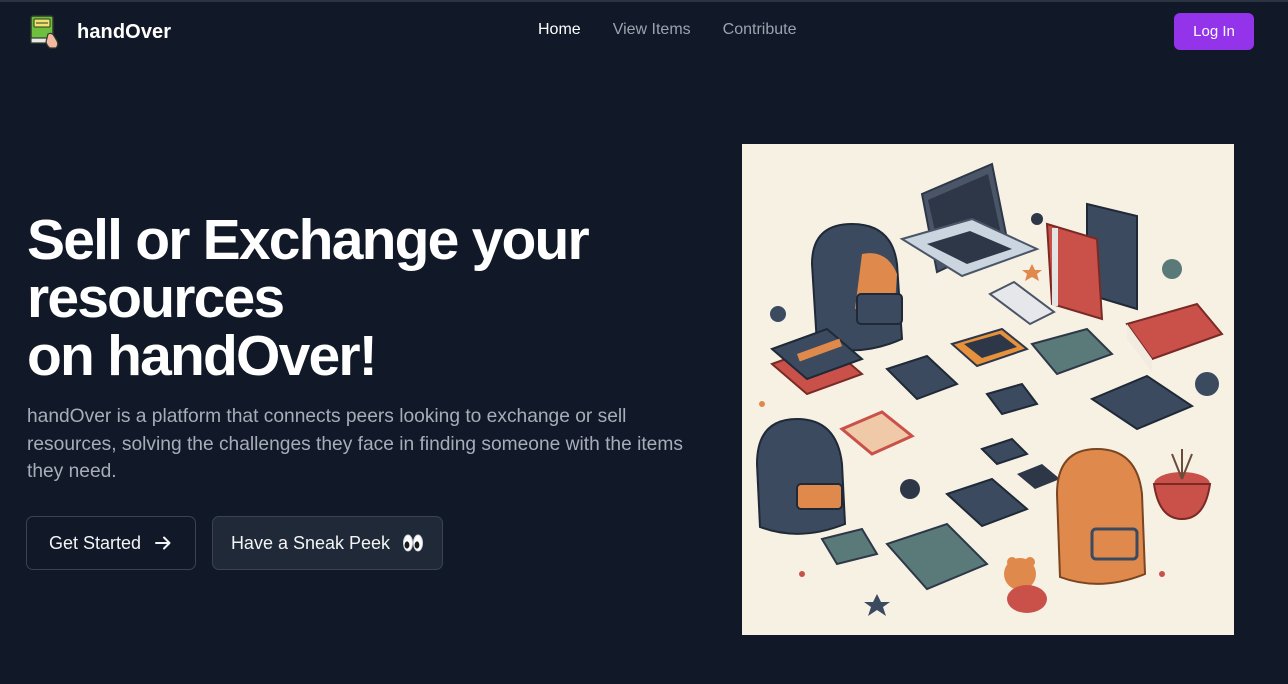  Describe the element at coordinates (1012, 399) in the screenshot. I see `device-icon` at that location.